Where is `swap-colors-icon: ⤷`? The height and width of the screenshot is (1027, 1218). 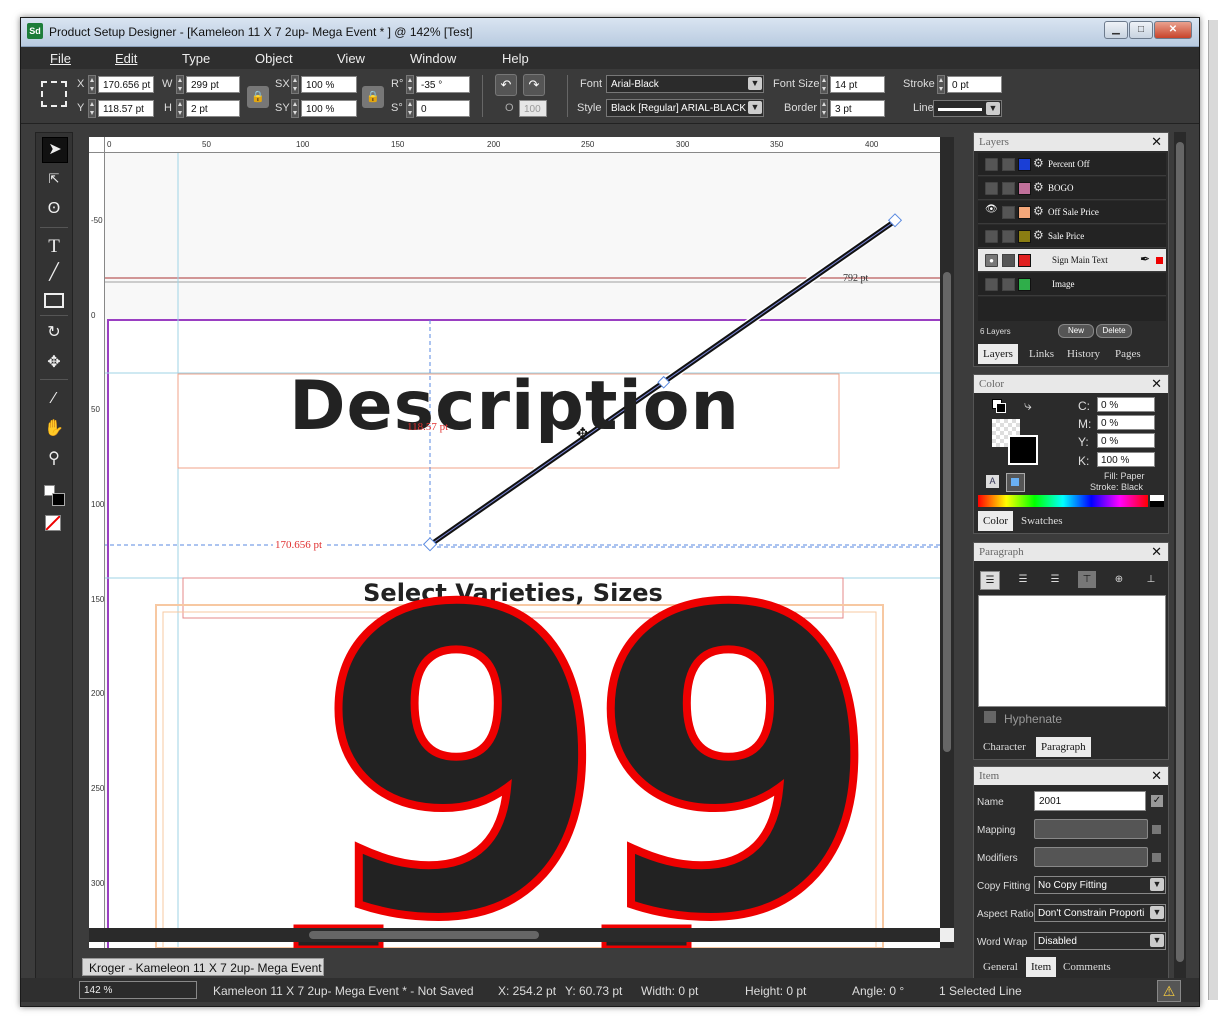
swap-colors-icon: ⤷ is located at coordinates (1028, 405).